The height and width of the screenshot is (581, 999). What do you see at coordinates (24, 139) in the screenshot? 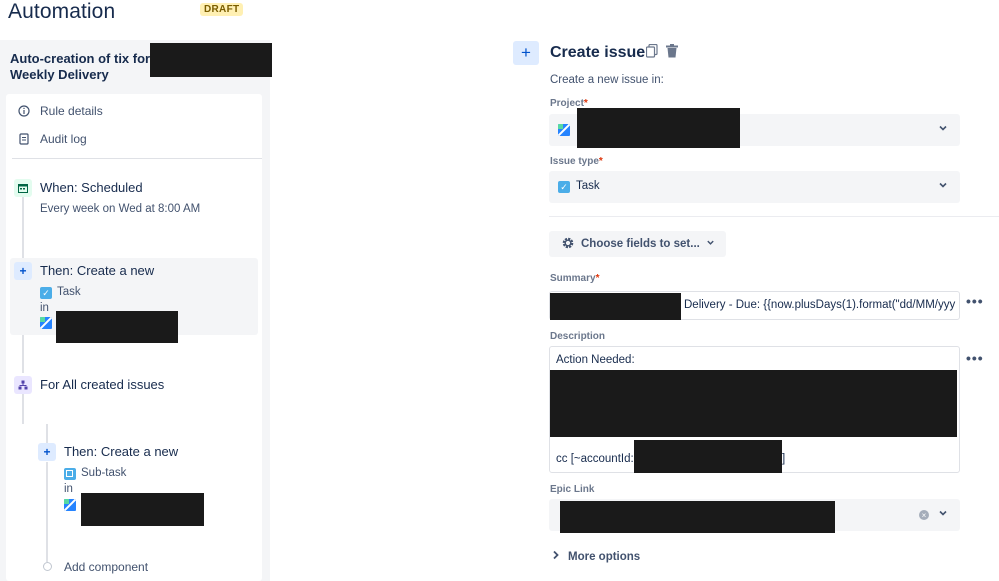
I see `document-icon` at bounding box center [24, 139].